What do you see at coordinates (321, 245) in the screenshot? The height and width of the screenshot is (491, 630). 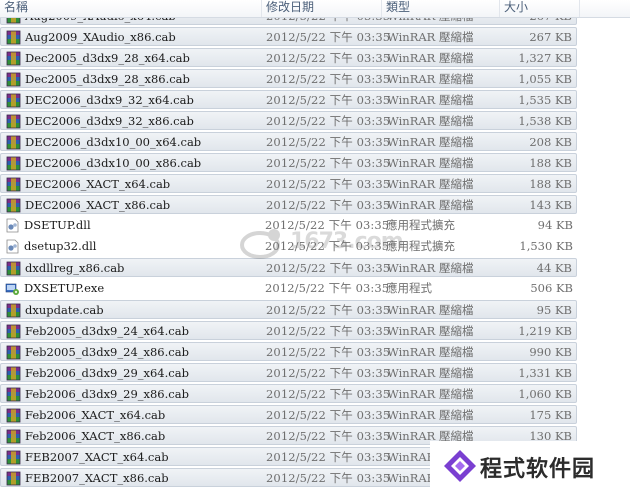 I see `site-watermark: 1673.com` at bounding box center [321, 245].